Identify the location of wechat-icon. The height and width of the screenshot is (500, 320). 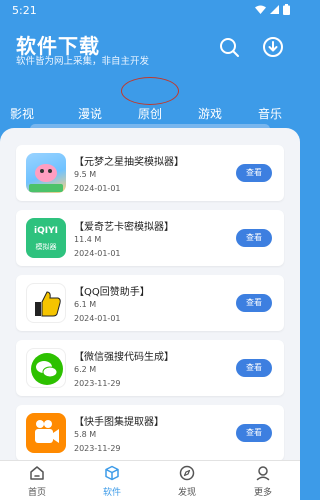
(47, 369).